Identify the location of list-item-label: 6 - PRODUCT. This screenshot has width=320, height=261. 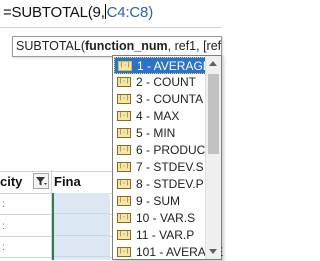
(174, 150).